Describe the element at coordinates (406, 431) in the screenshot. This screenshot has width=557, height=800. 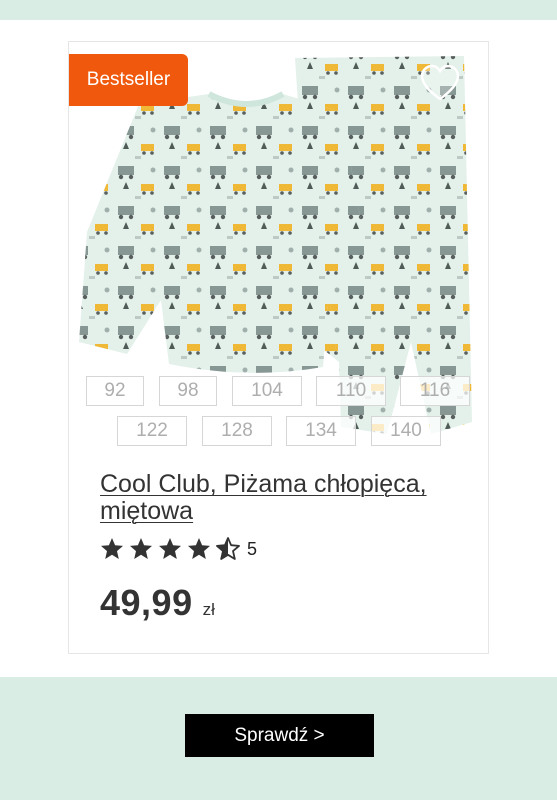
I see `size-option: 140` at that location.